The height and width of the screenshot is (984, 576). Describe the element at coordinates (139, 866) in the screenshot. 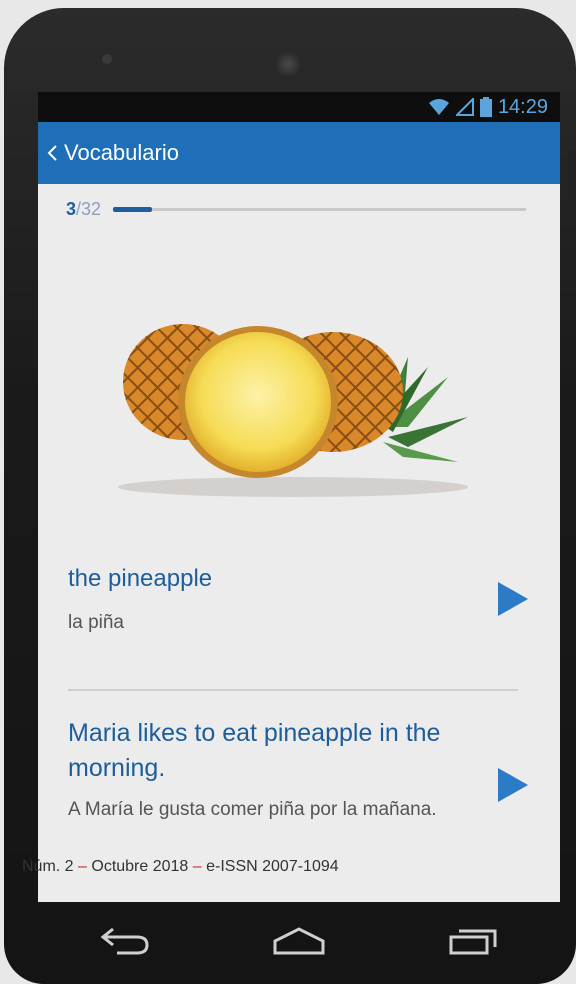

I see `caption-middle: Octubre 2018` at that location.